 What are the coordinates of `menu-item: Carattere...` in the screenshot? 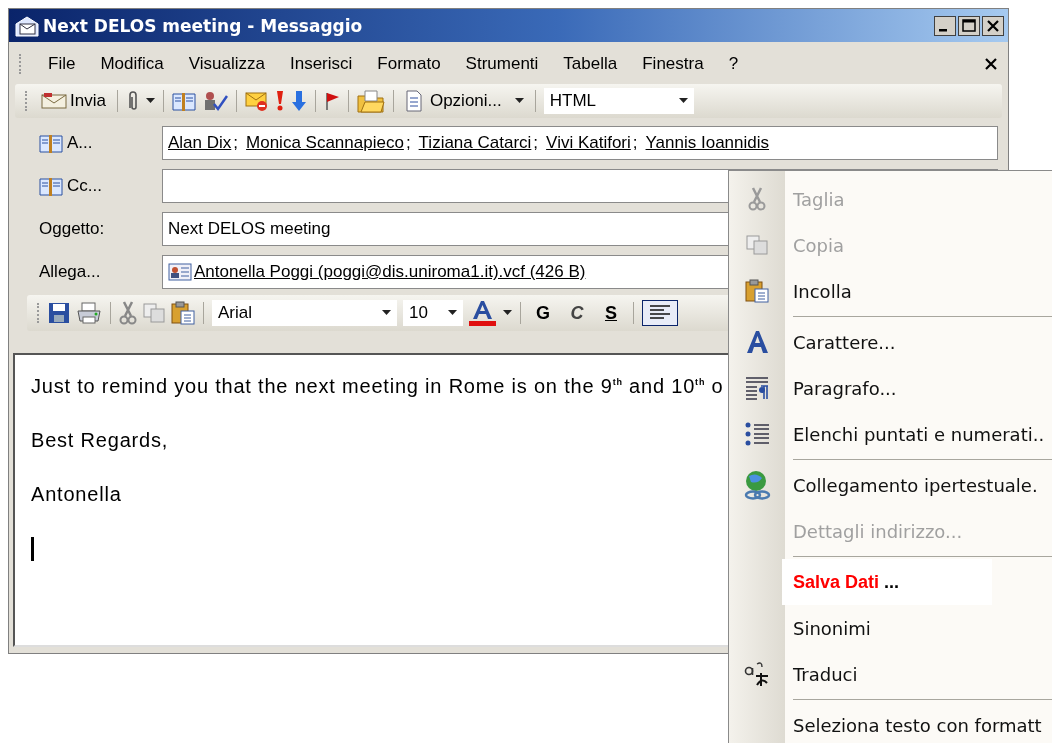 It's located at (844, 342).